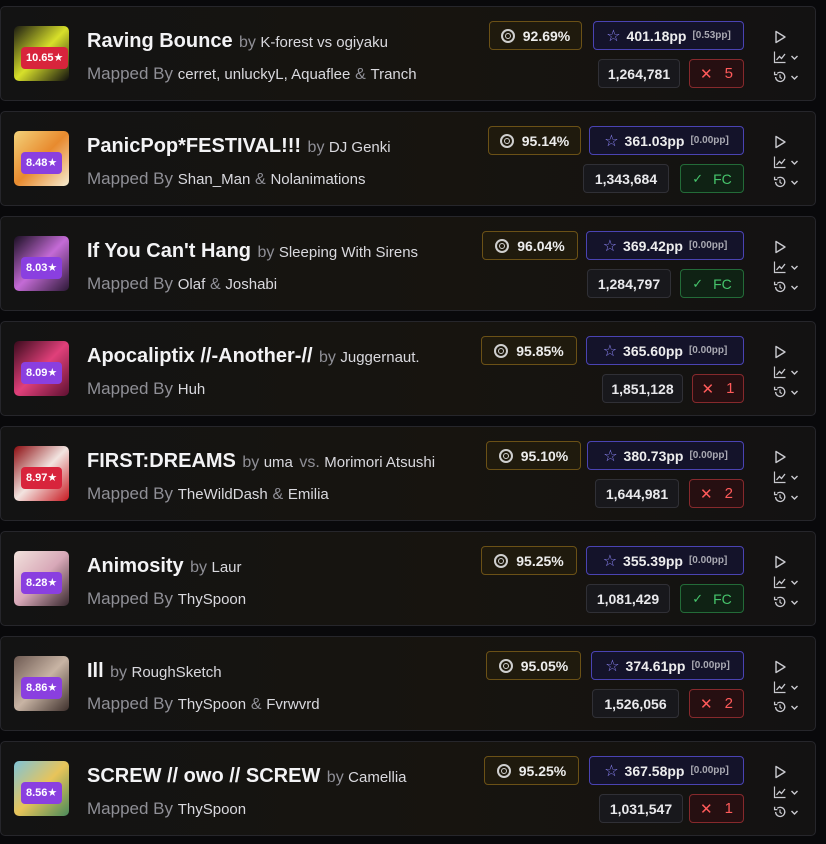 This screenshot has height=844, width=826. I want to click on score-pill: 1,264,781, so click(639, 73).